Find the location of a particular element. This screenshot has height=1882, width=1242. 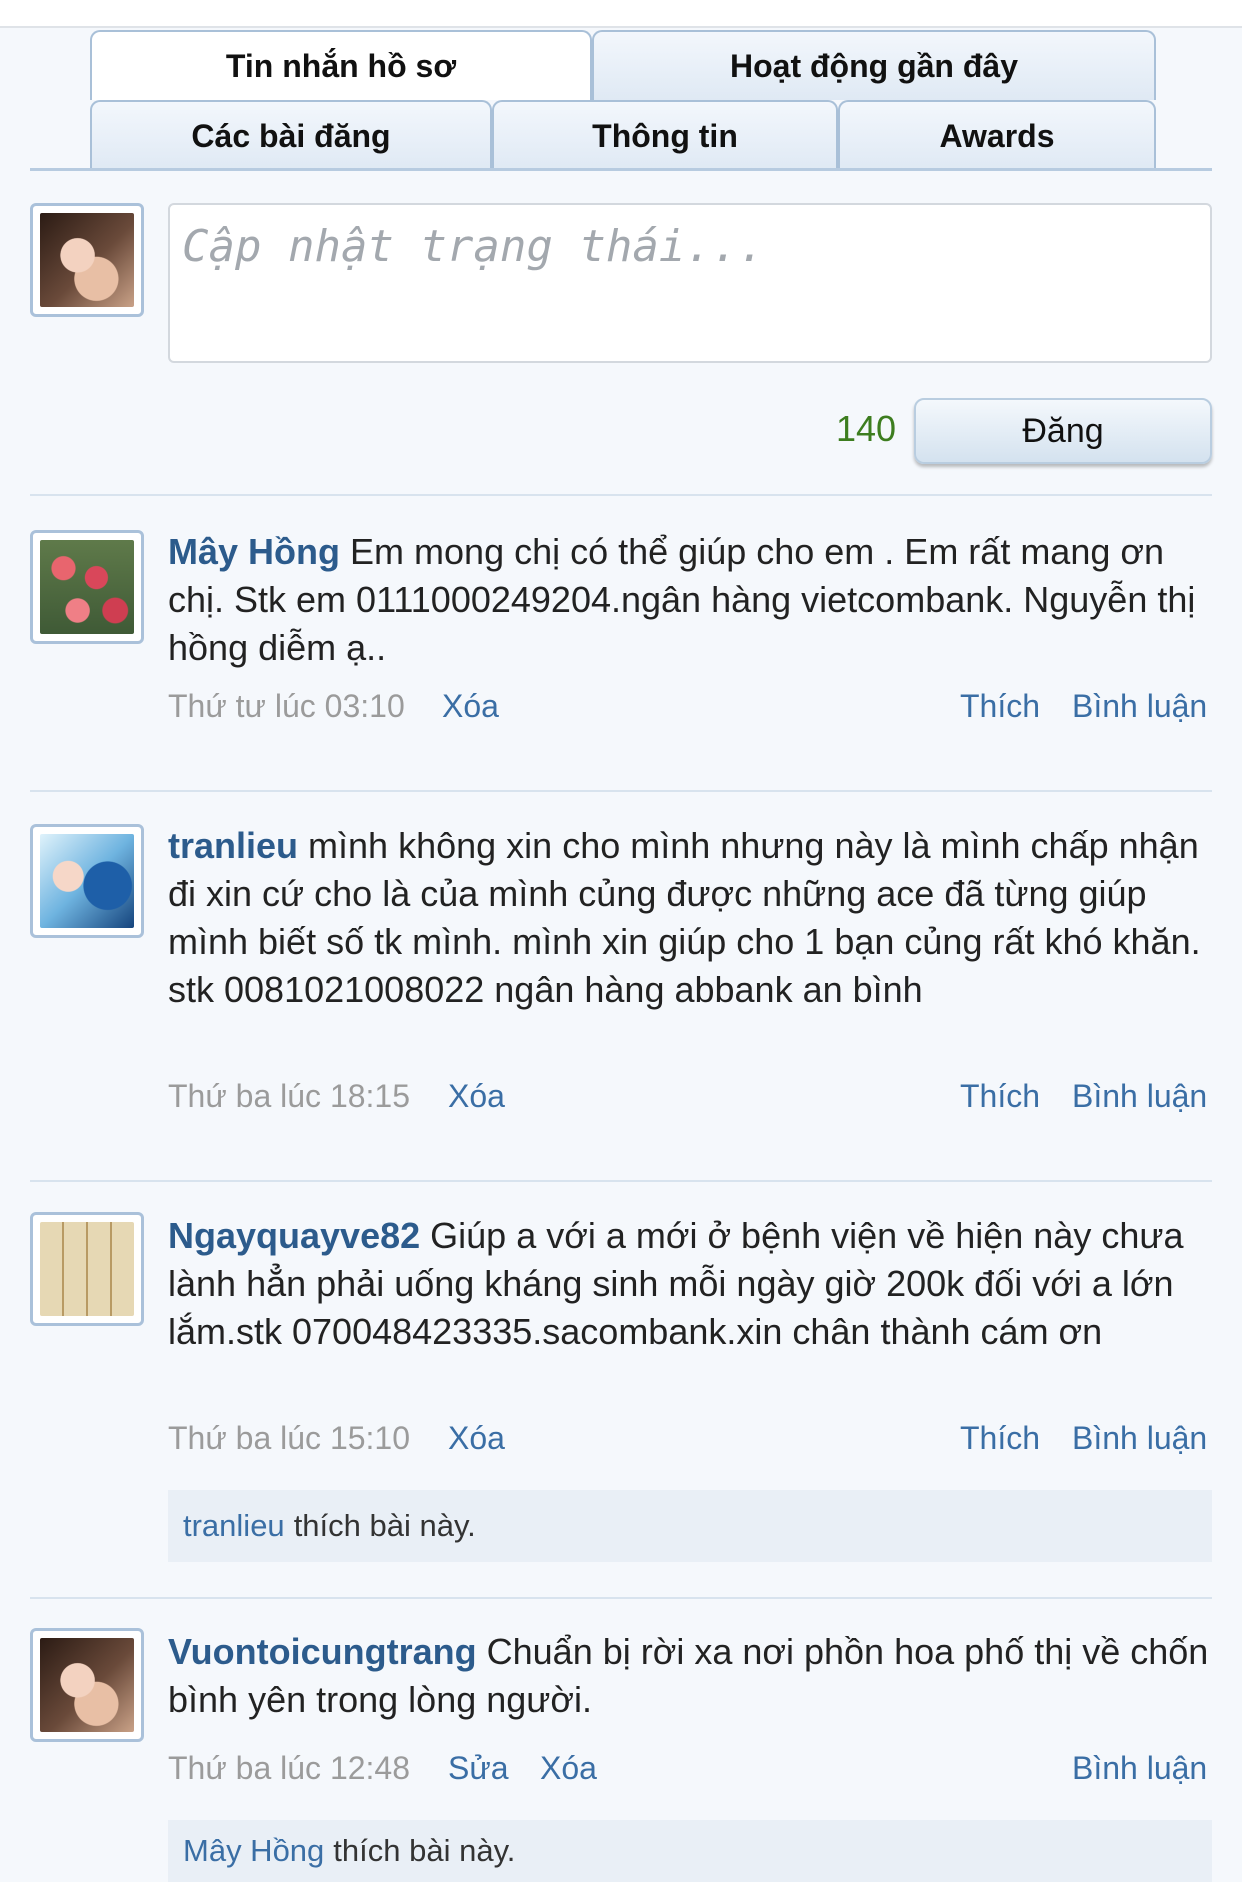

tab-label: Tin nhắn hồ sơ is located at coordinates (341, 65).